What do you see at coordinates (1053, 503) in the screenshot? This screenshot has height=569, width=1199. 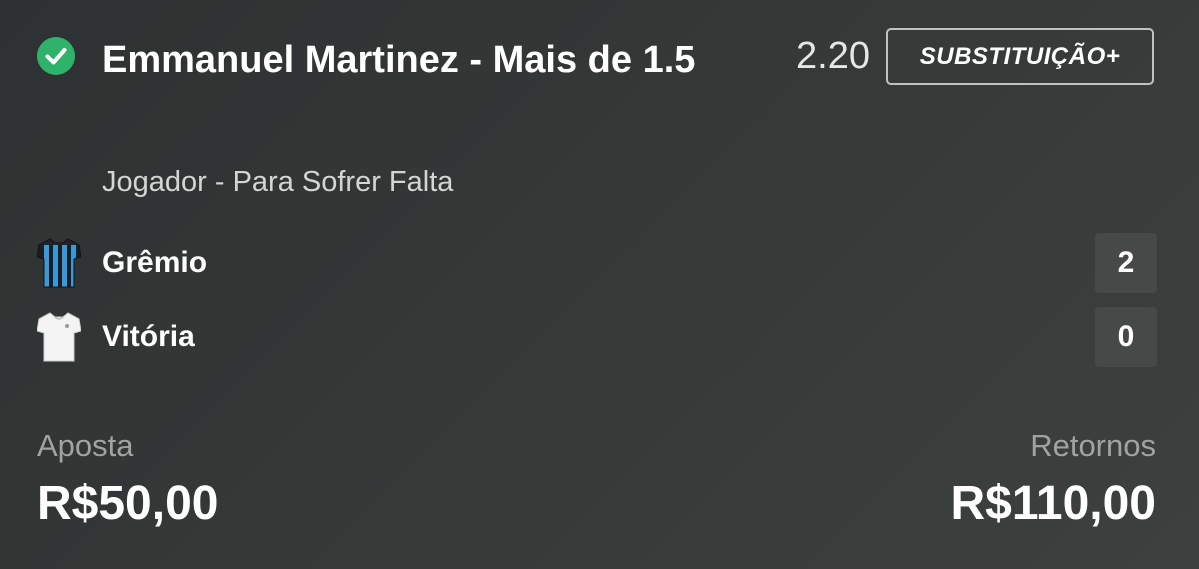 I see `returns-value: R$110,00` at bounding box center [1053, 503].